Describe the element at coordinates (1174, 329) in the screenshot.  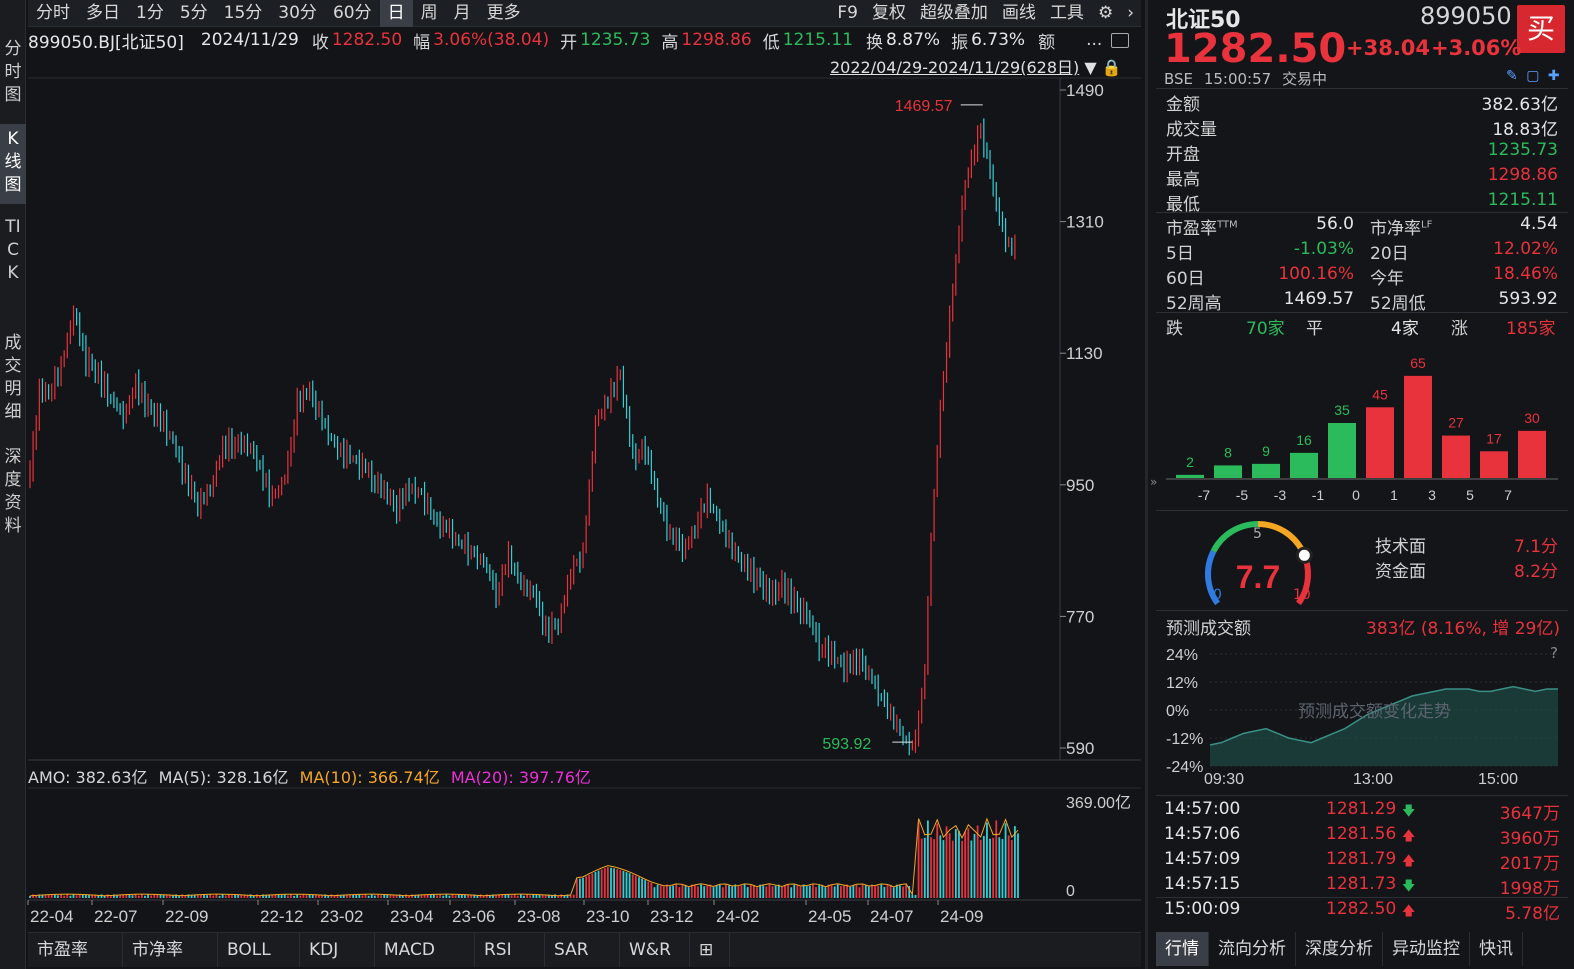
I see `down-label: 跌` at that location.